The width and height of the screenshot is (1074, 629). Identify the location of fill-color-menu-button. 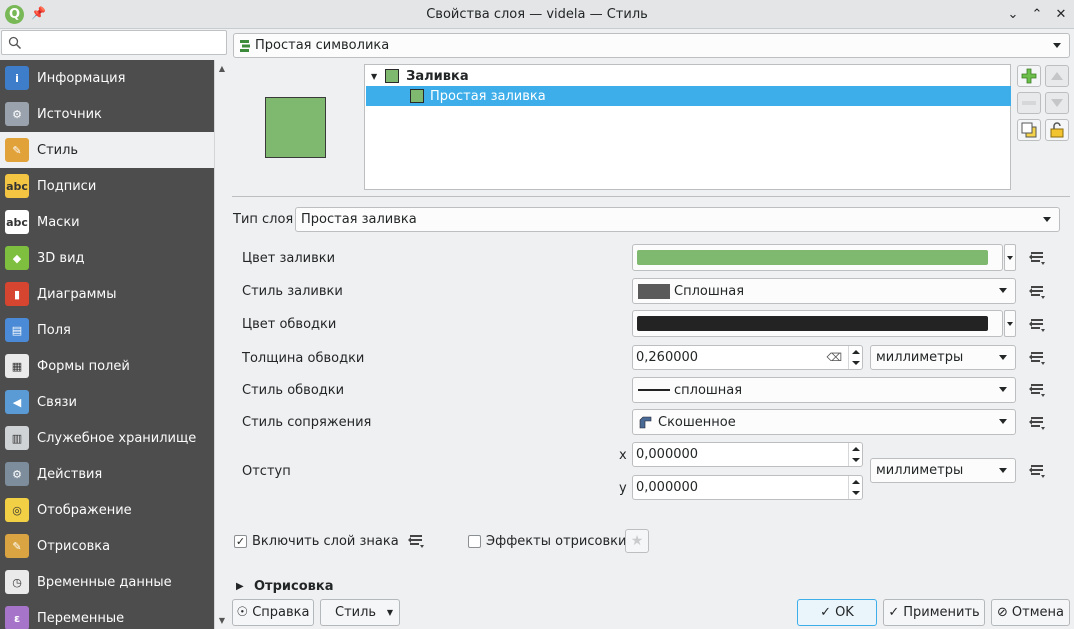
(1010, 257).